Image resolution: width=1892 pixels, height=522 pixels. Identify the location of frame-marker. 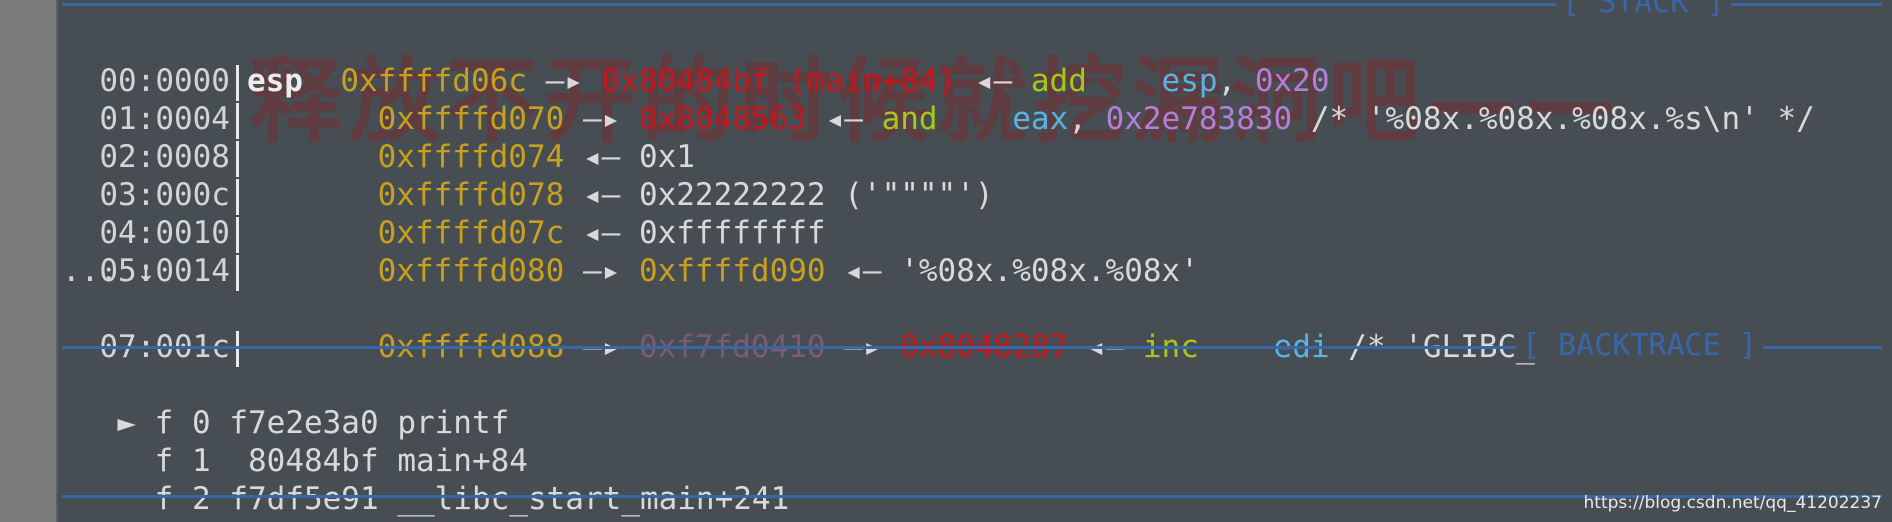
(135, 499).